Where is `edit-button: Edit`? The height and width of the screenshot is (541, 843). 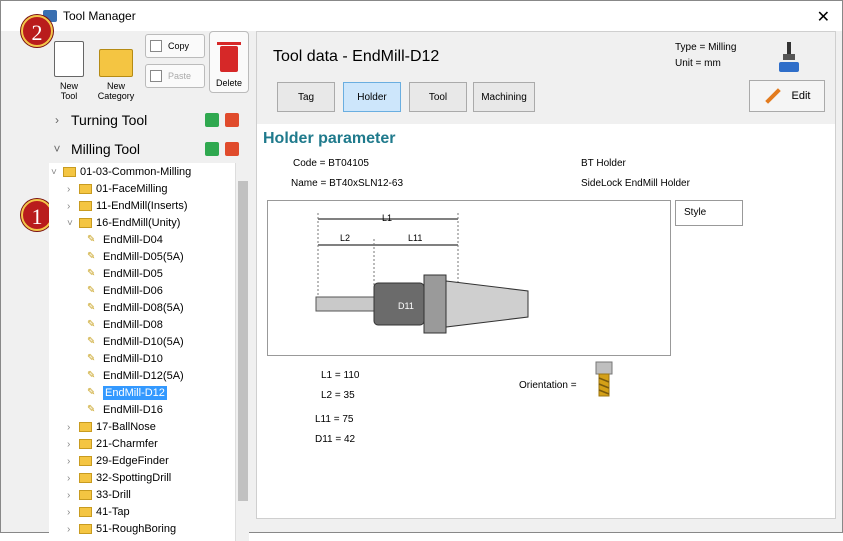
edit-button: Edit is located at coordinates (787, 96).